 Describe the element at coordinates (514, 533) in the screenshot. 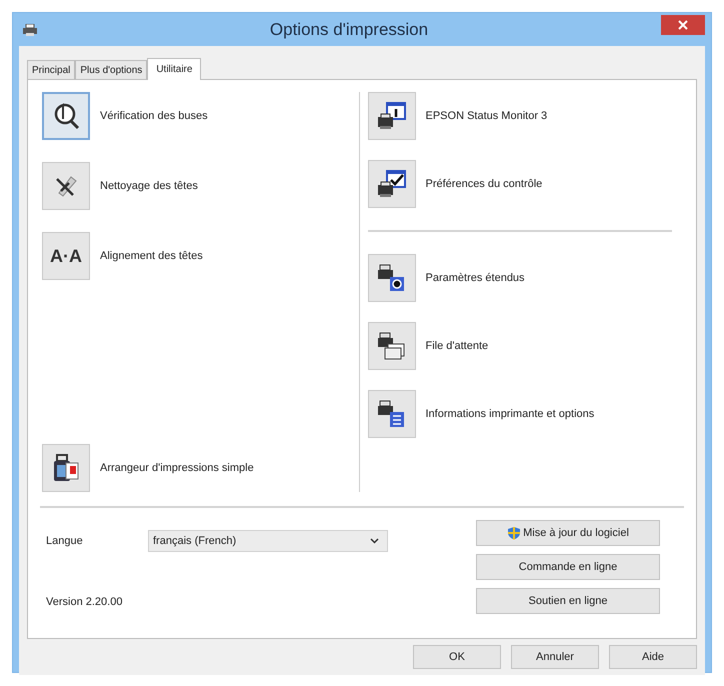

I see `shield-icon` at that location.